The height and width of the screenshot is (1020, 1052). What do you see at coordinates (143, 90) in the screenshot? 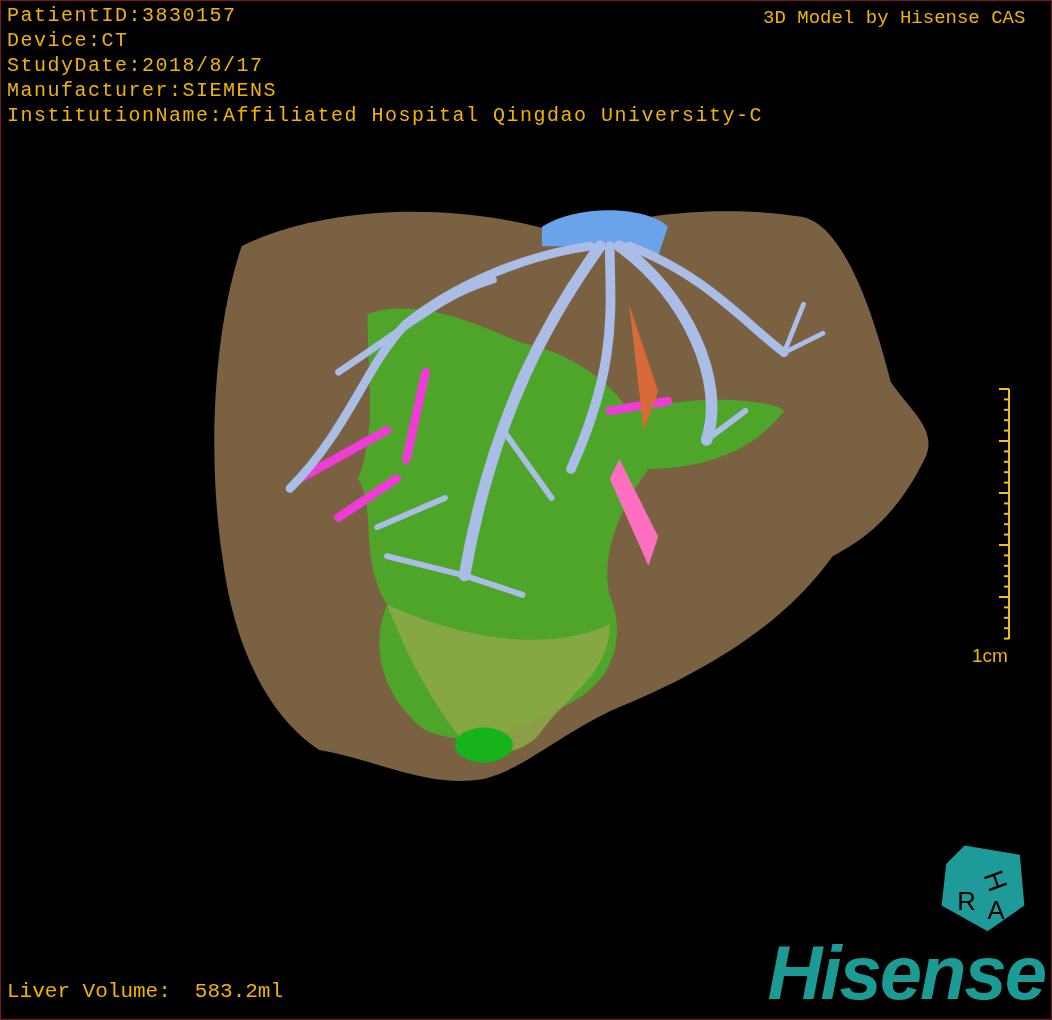
I see `patient-info-text: Manufacturer:SIEMENS` at bounding box center [143, 90].